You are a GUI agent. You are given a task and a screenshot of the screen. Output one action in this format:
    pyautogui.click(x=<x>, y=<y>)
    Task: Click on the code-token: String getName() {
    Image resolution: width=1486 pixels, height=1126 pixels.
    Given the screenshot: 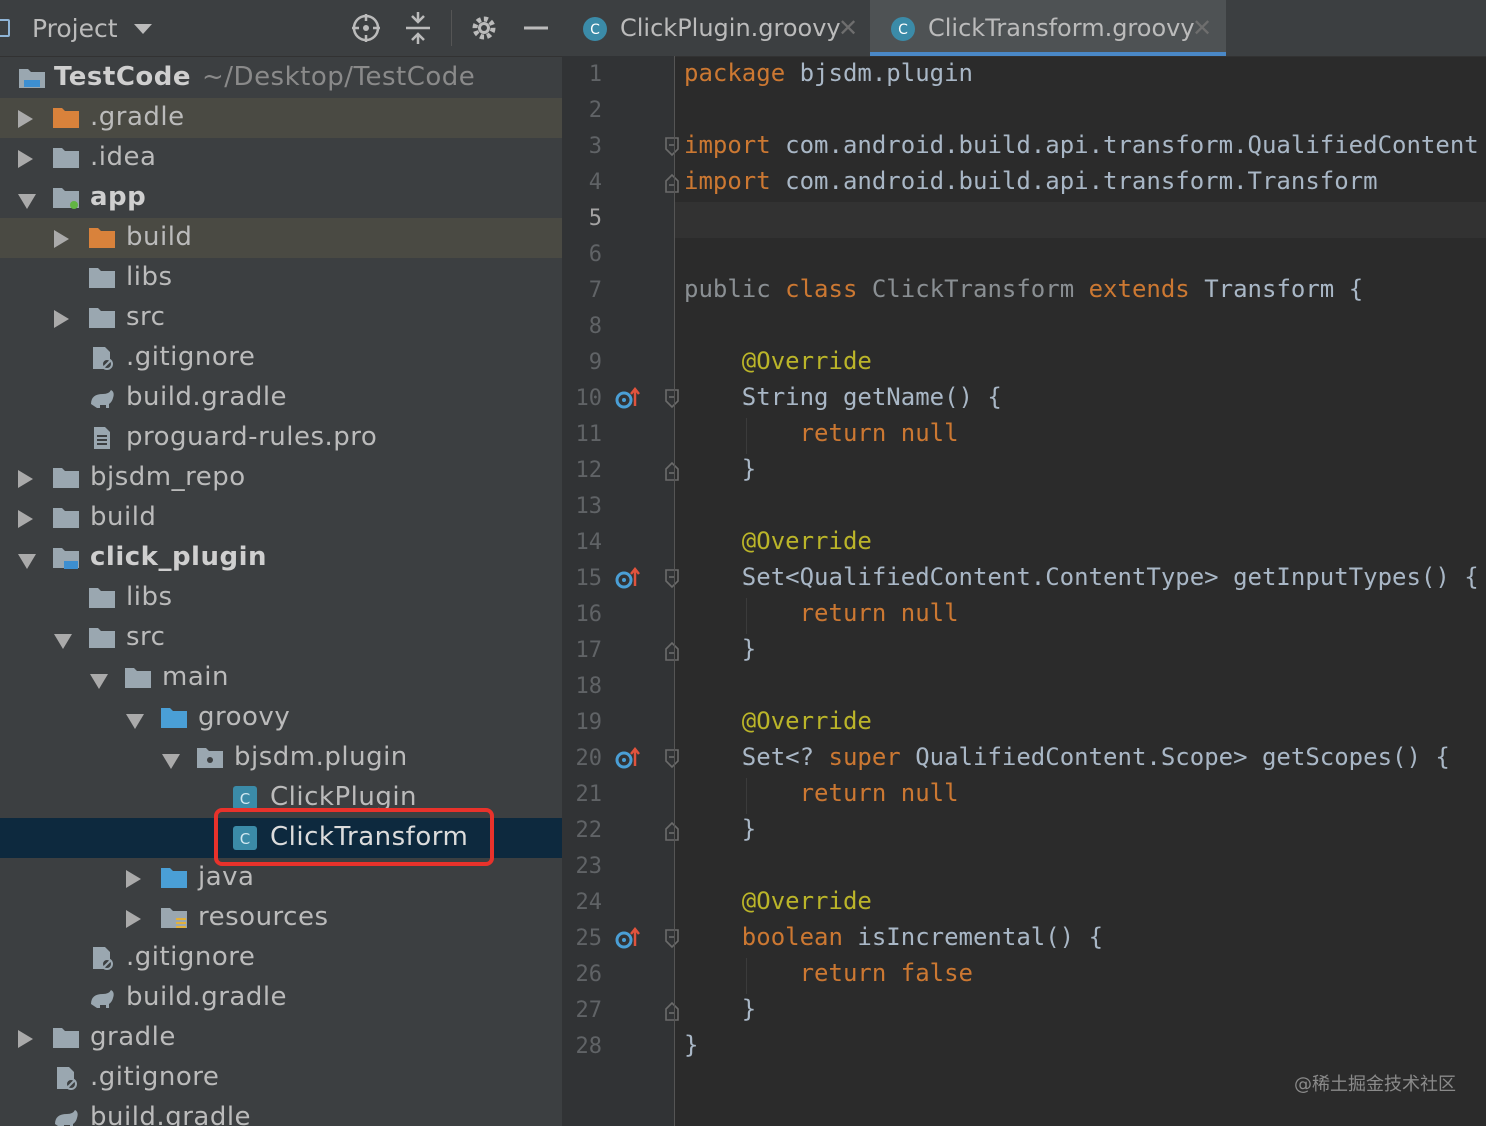 What is the action you would take?
    pyautogui.click(x=843, y=397)
    